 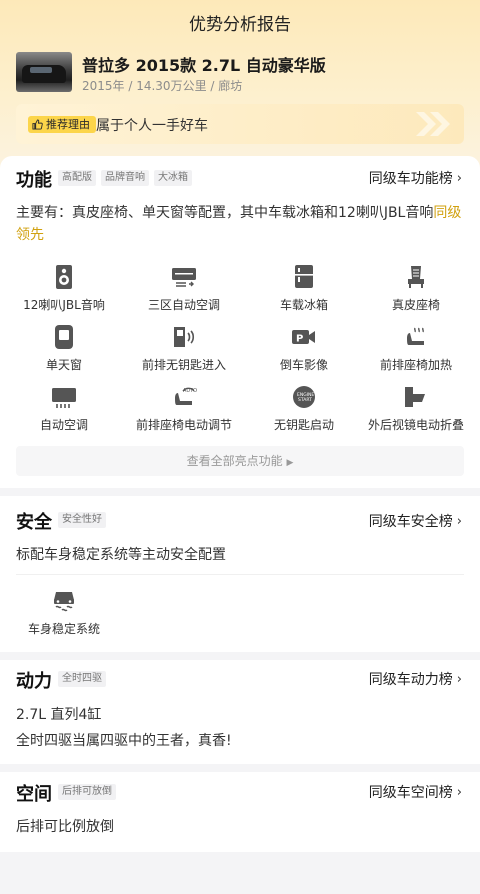 I want to click on space-rank-link: 同级车空间榜 ›, so click(x=415, y=792).